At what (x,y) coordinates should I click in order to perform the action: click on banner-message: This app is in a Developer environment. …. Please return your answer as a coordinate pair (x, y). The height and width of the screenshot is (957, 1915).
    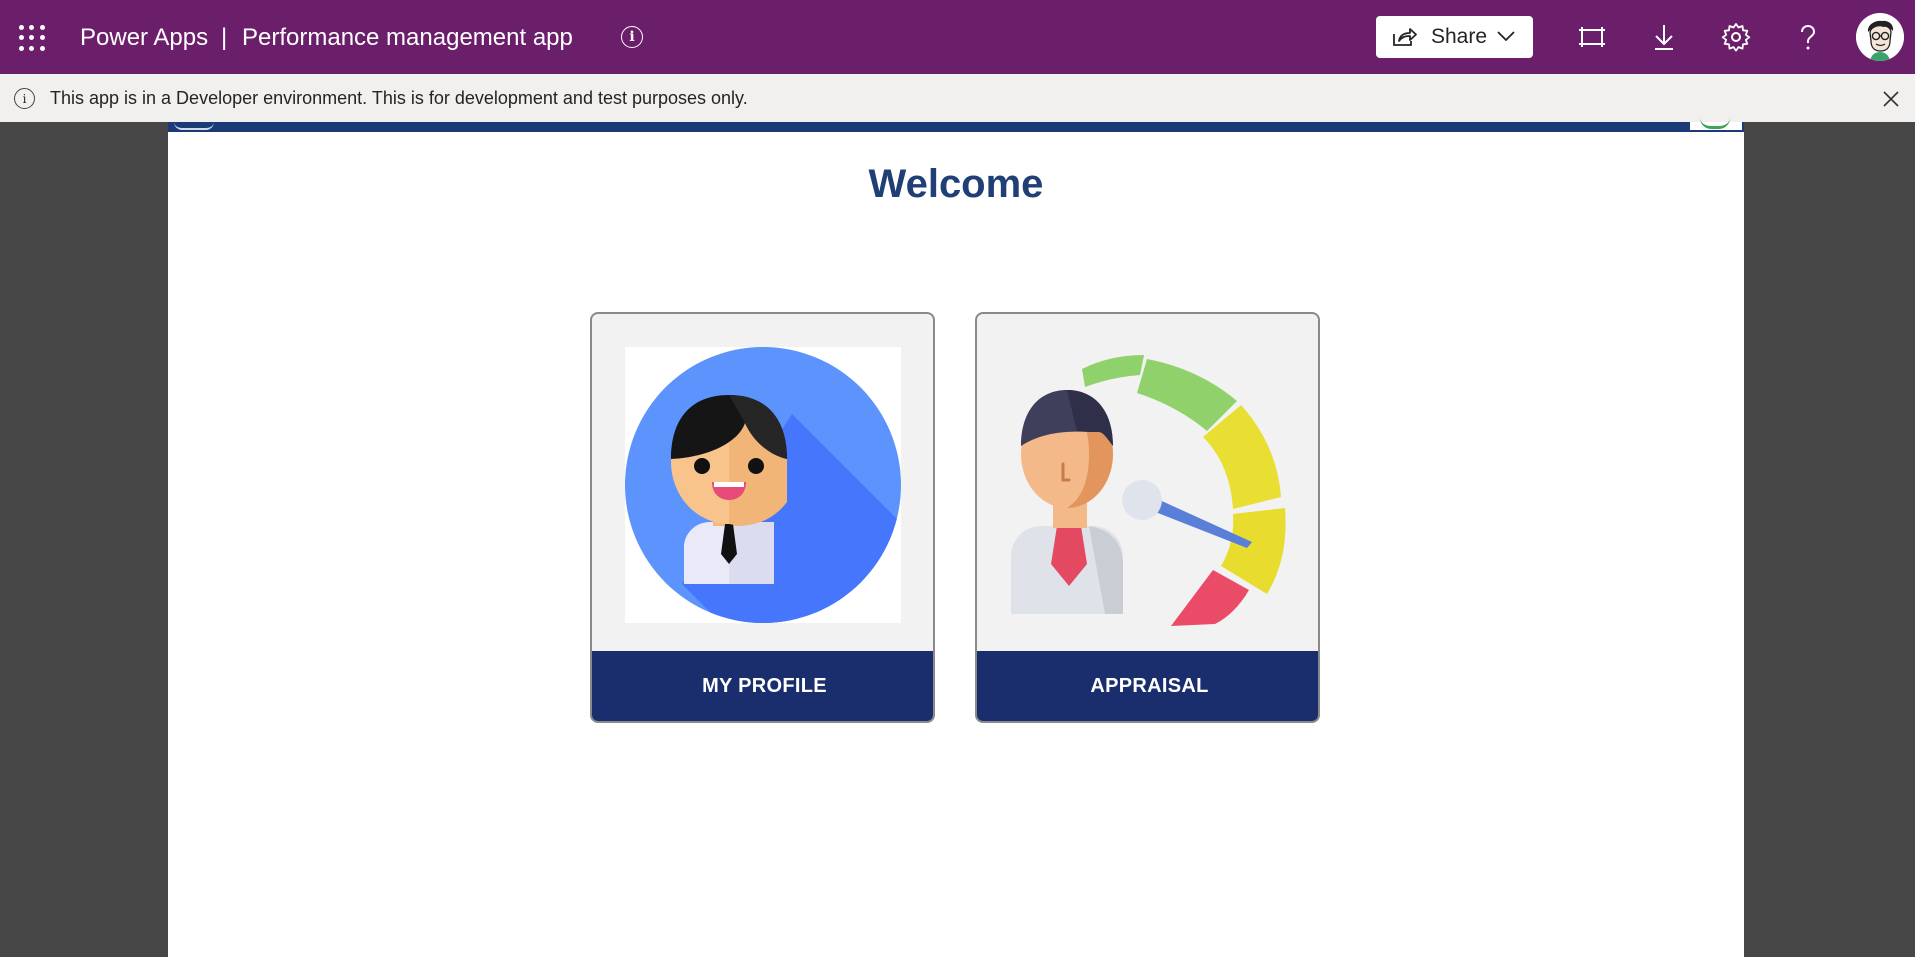
    Looking at the image, I should click on (399, 98).